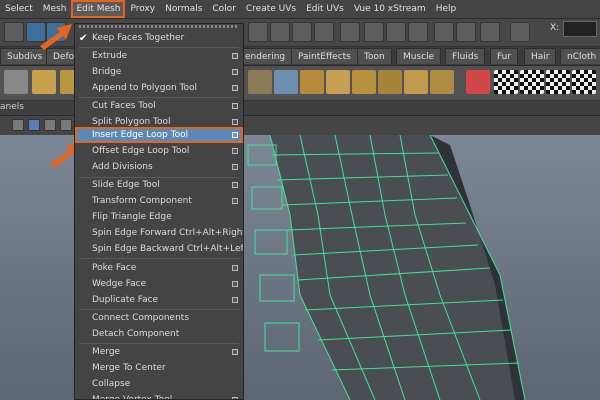  What do you see at coordinates (159, 258) in the screenshot?
I see `menu-separator` at bounding box center [159, 258].